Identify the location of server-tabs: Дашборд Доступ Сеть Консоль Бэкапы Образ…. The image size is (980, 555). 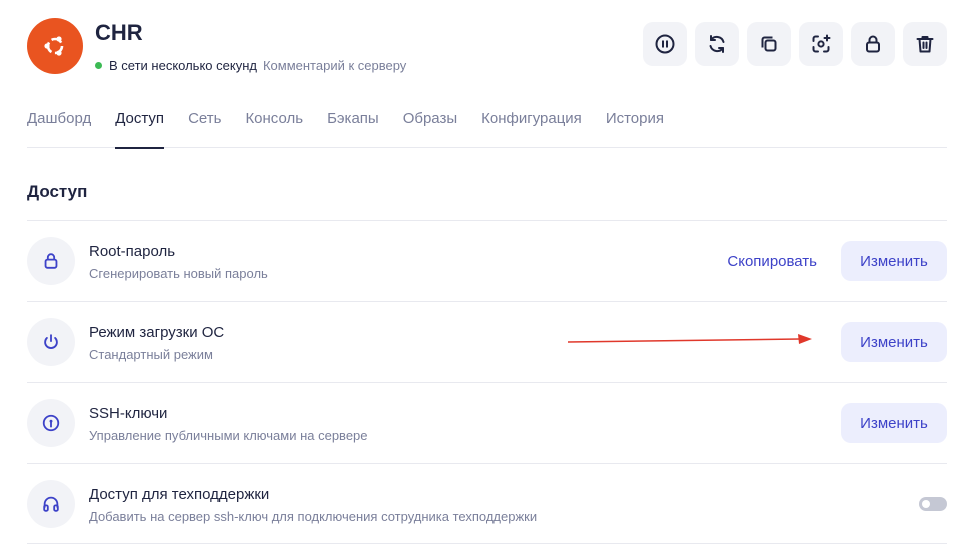
(487, 129).